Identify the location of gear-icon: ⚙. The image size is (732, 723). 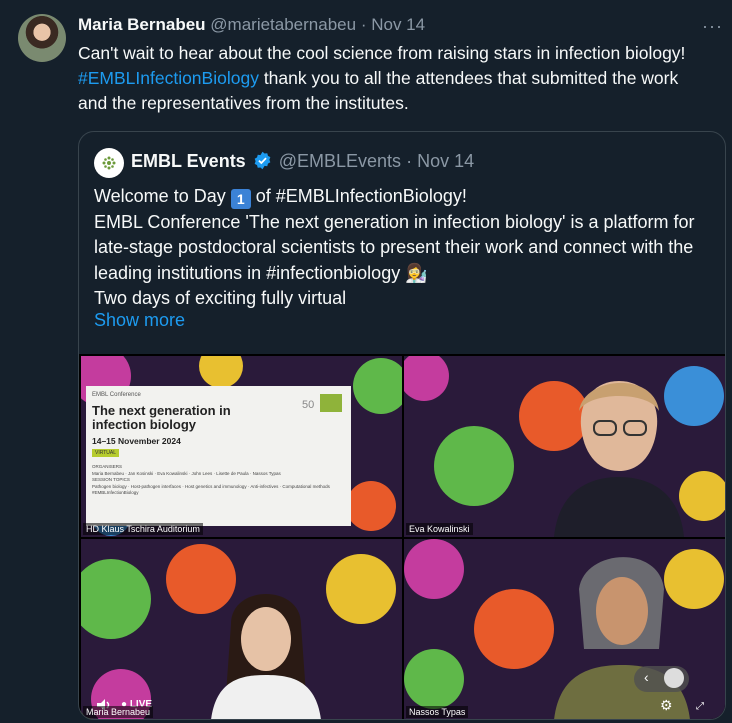
(666, 705).